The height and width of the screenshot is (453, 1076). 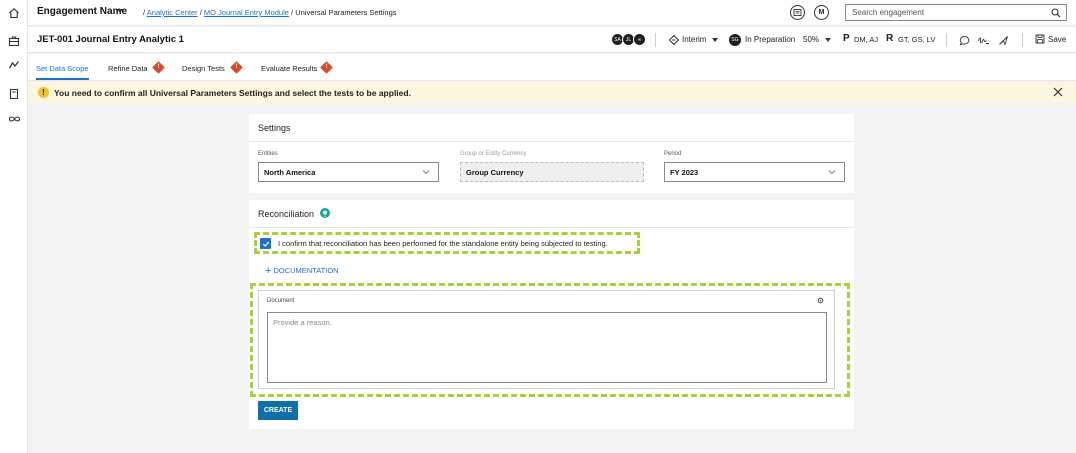 I want to click on tab-evaluate-results: Evaluate Results, so click(x=289, y=68).